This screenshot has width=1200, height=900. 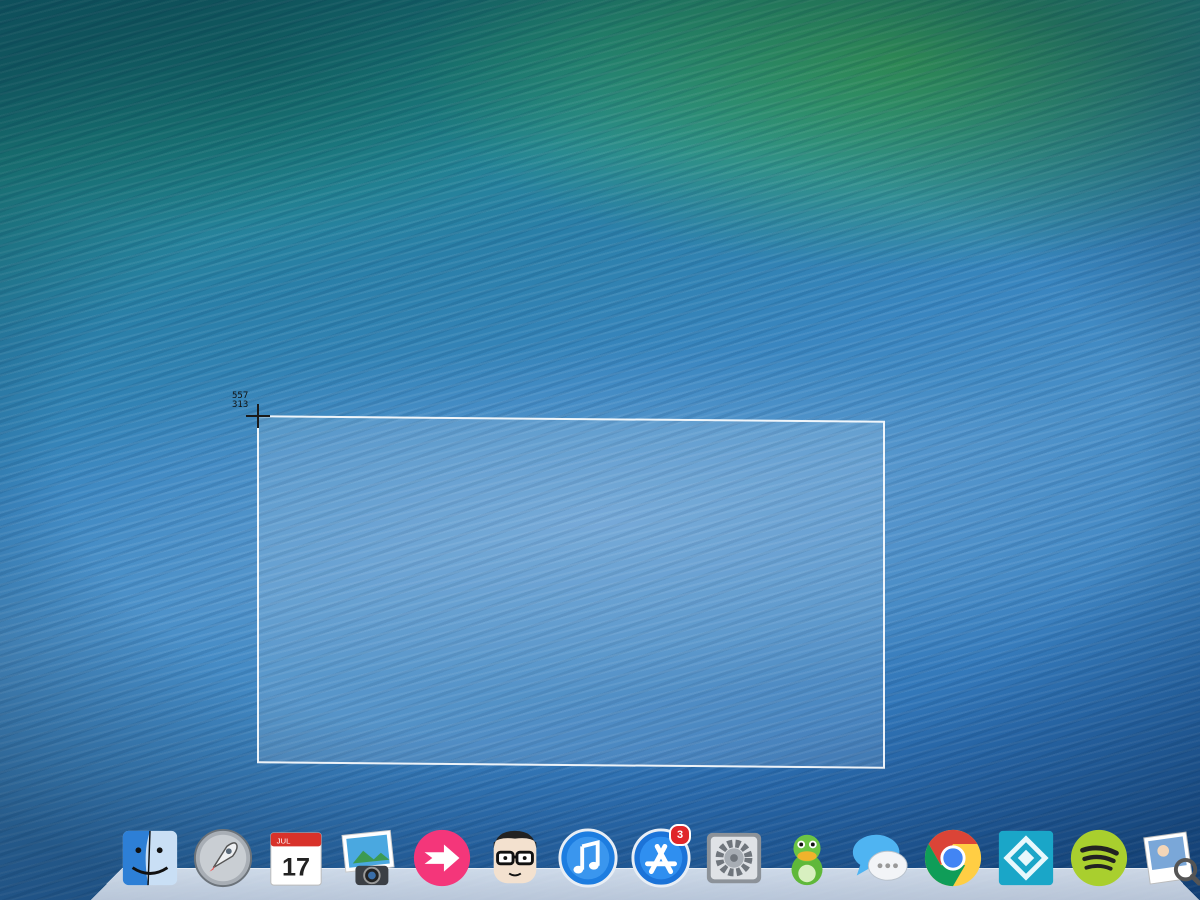 I want to click on dock-item-itunes, so click(x=588, y=858).